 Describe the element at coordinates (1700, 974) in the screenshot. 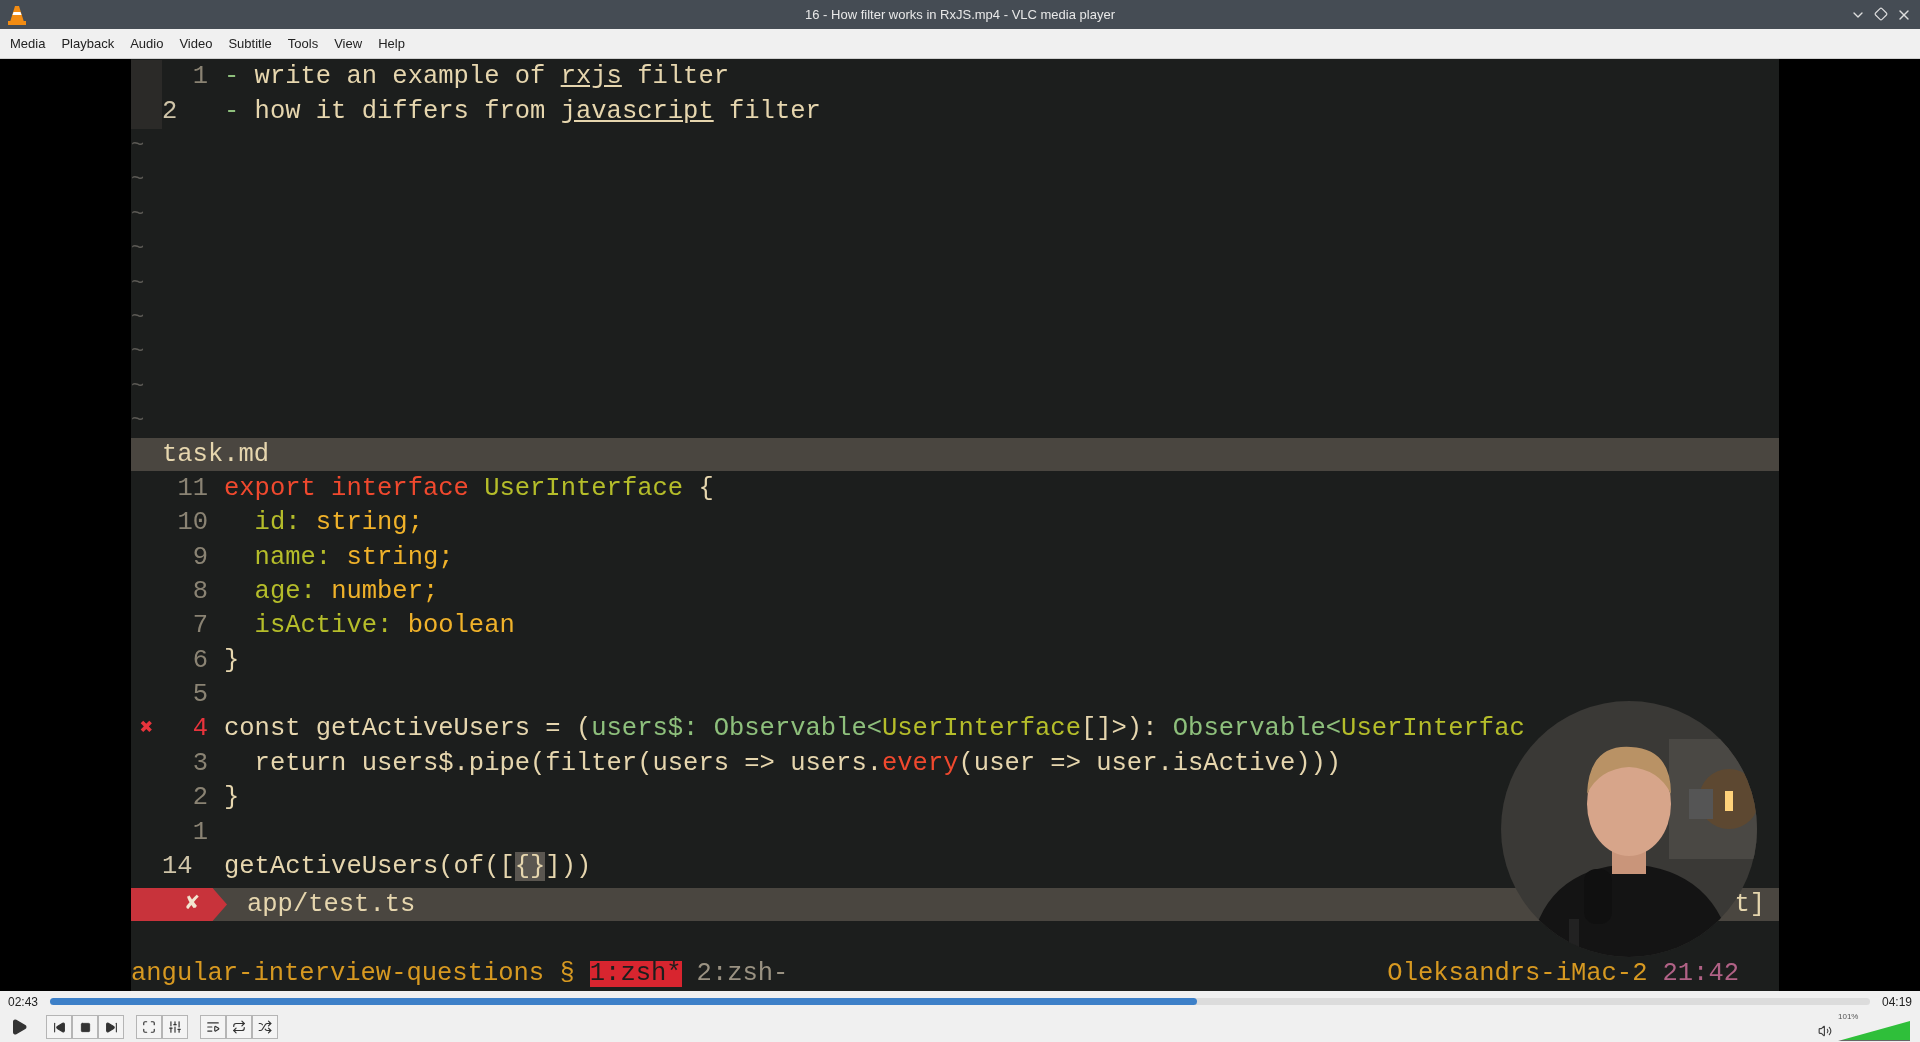

I see `clock: 21:42` at that location.